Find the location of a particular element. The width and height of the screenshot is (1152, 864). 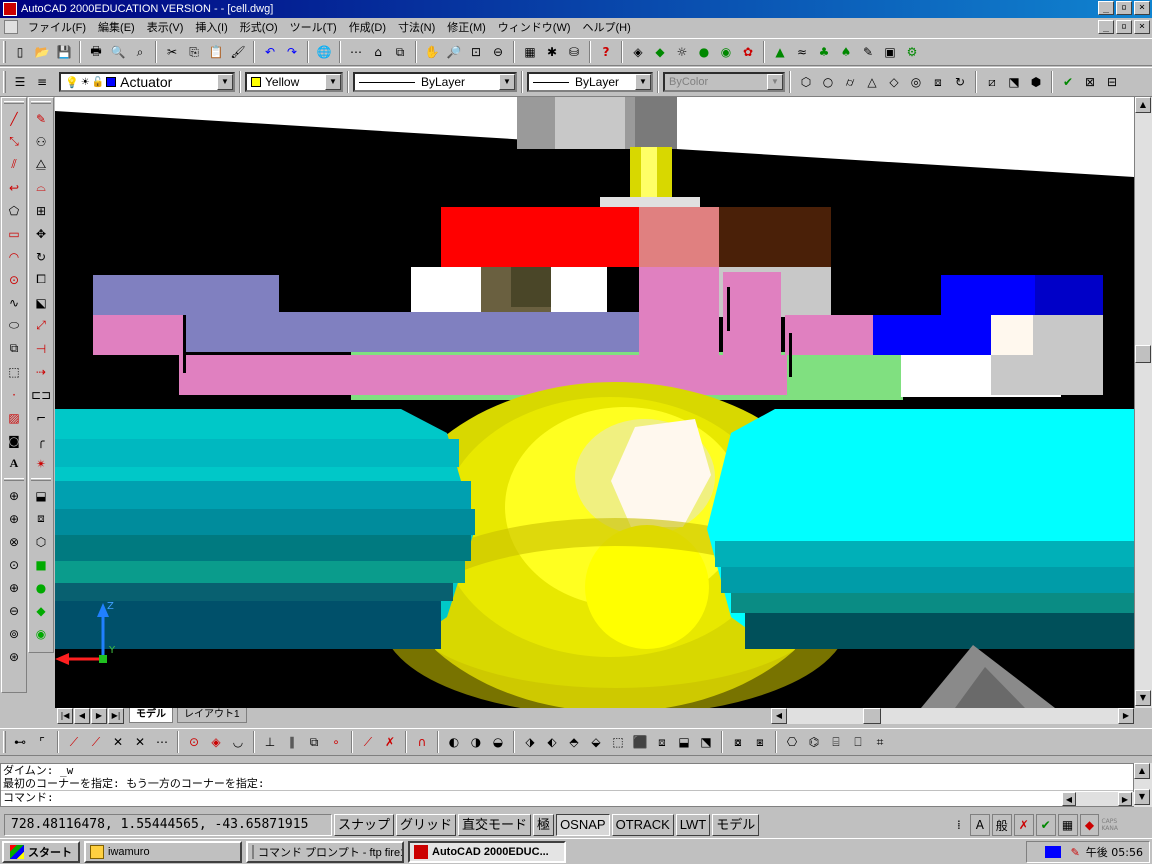

view-top-icon: ⬓ is located at coordinates (41, 495).